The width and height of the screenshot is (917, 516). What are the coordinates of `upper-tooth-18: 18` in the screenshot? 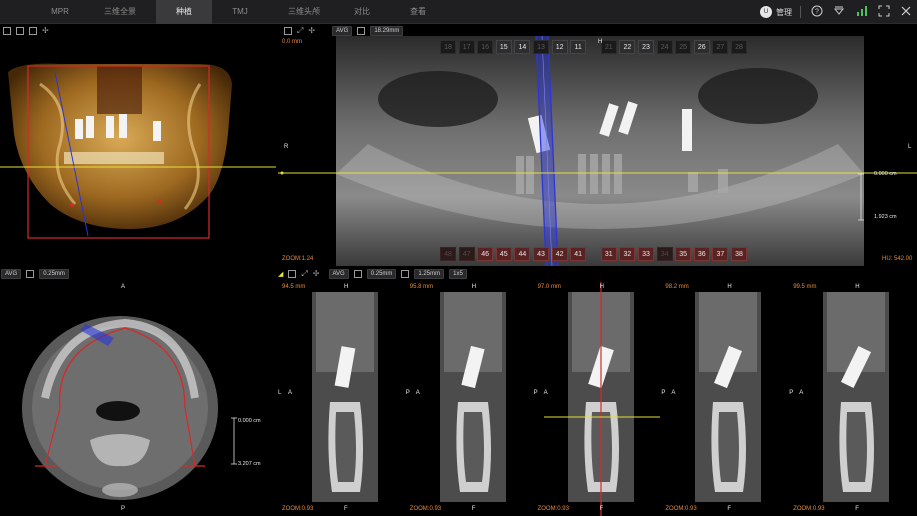 It's located at (448, 47).